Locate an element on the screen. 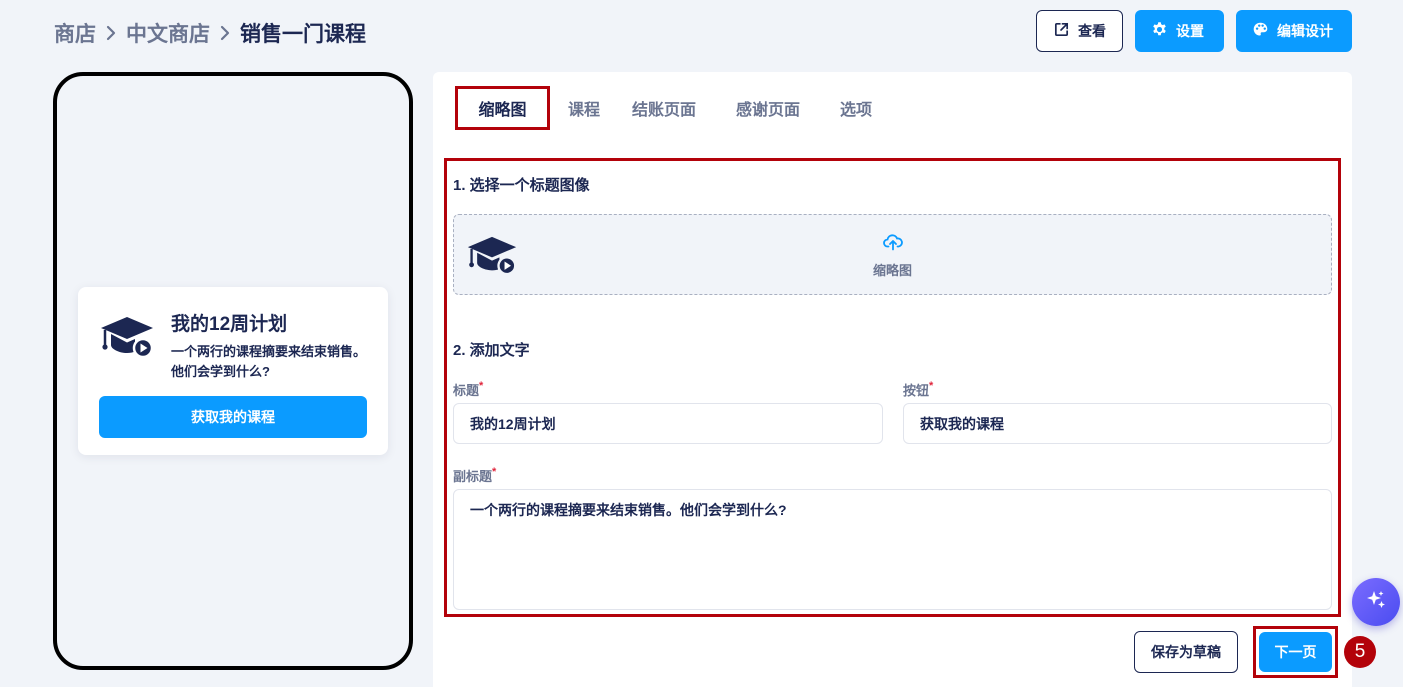 The width and height of the screenshot is (1403, 687). breadcrumb-chinese-store: 中文商店 is located at coordinates (168, 33).